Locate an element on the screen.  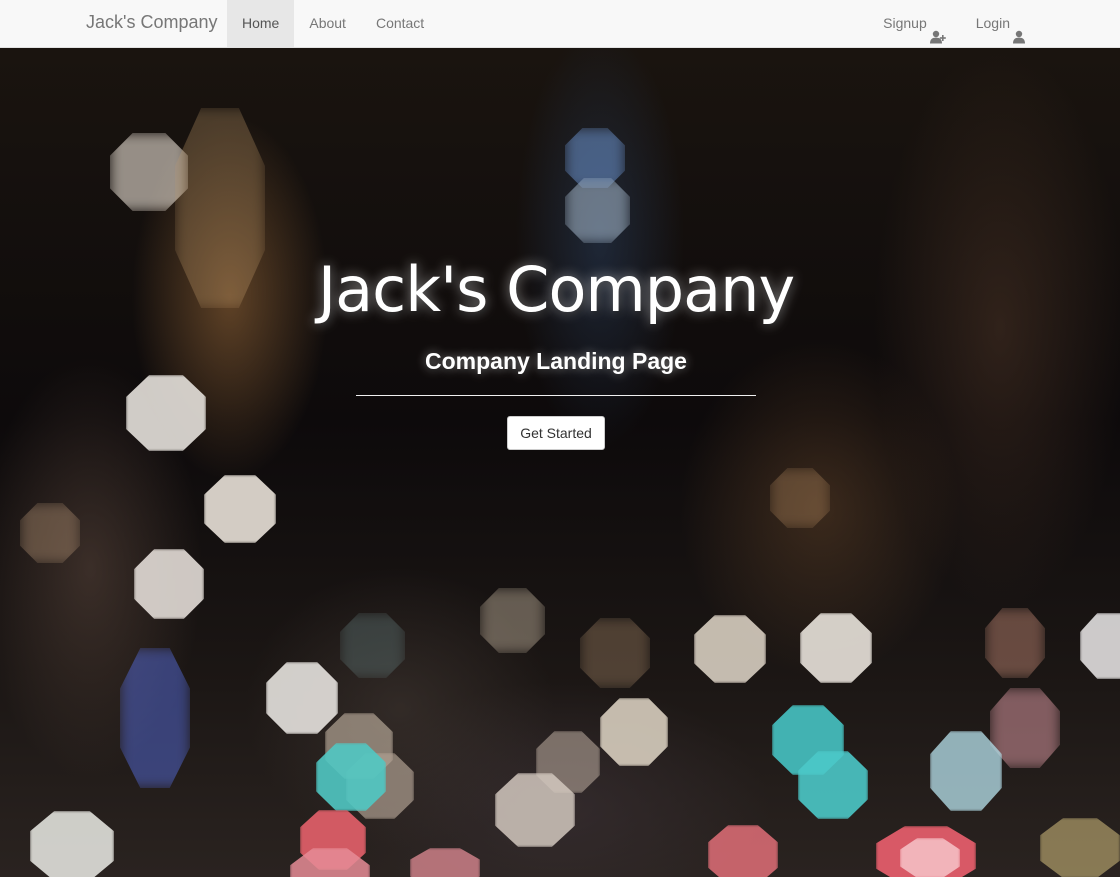
top-navbar: Jack's Company Home About Contact Signup is located at coordinates (560, 24).